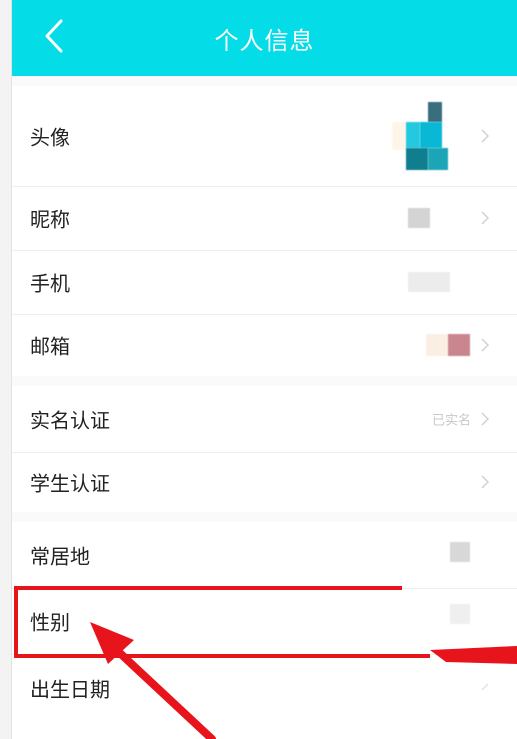  I want to click on page-title: 个人信息, so click(264, 41).